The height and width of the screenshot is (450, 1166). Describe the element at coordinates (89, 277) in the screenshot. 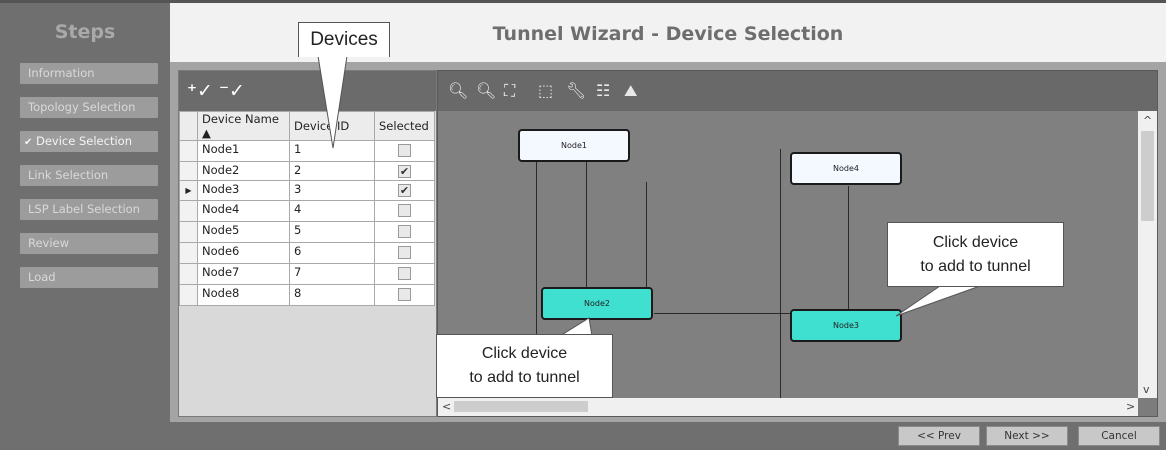

I see `step-load: Load` at that location.